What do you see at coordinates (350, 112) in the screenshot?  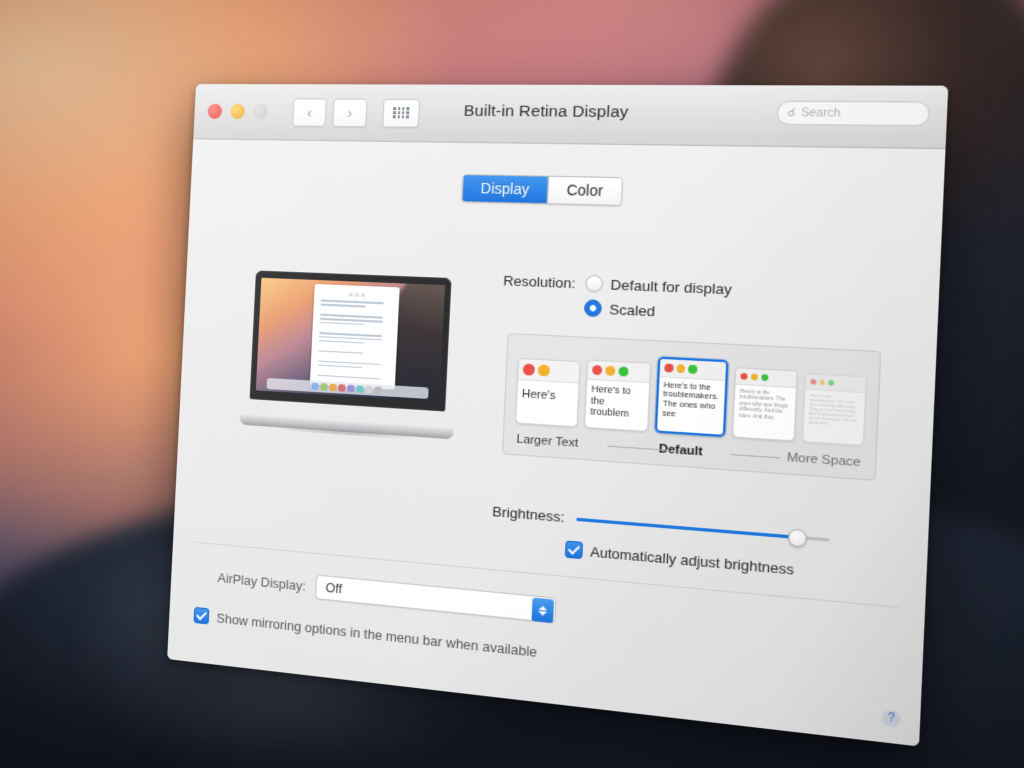 I see `forward-button: ›` at bounding box center [350, 112].